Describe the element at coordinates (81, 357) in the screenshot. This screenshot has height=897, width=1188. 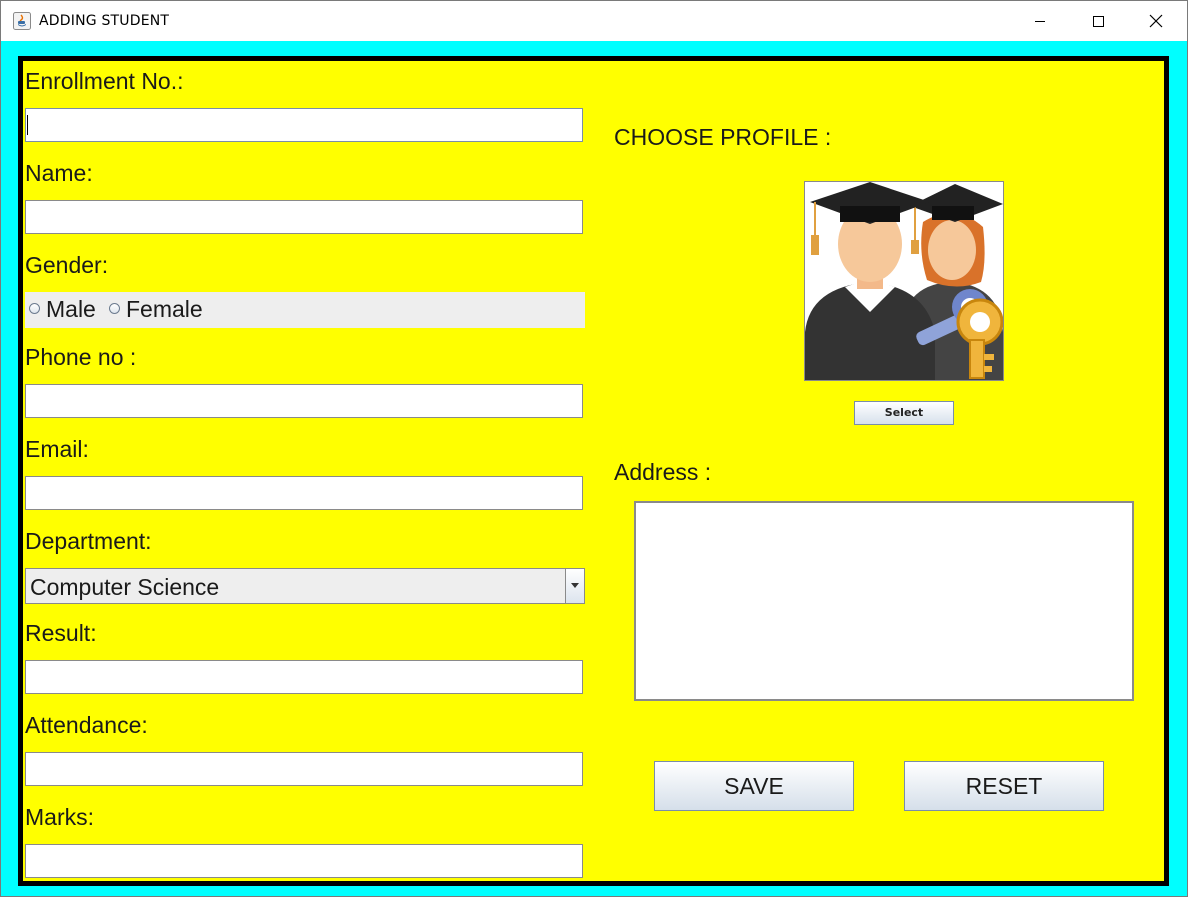
I see `phone-label: Phone no :` at that location.